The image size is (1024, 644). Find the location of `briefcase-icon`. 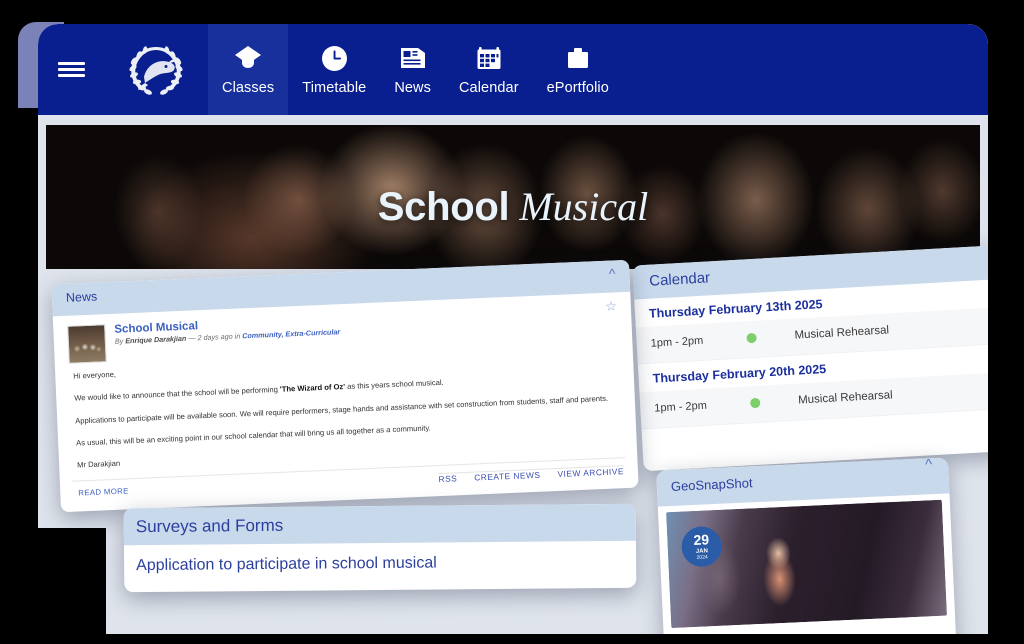

briefcase-icon is located at coordinates (578, 58).